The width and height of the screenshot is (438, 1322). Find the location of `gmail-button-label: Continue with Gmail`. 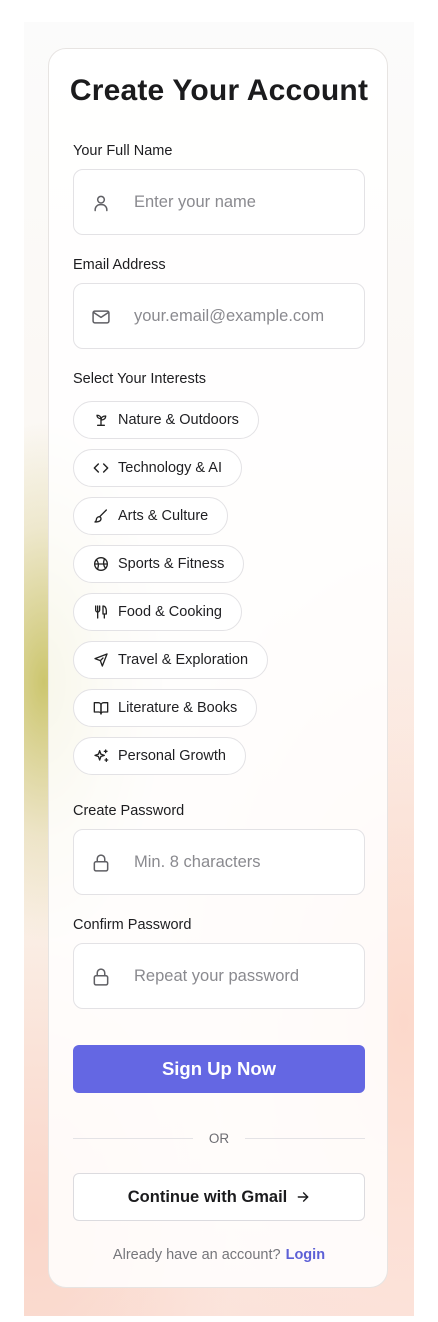

gmail-button-label: Continue with Gmail is located at coordinates (207, 1196).